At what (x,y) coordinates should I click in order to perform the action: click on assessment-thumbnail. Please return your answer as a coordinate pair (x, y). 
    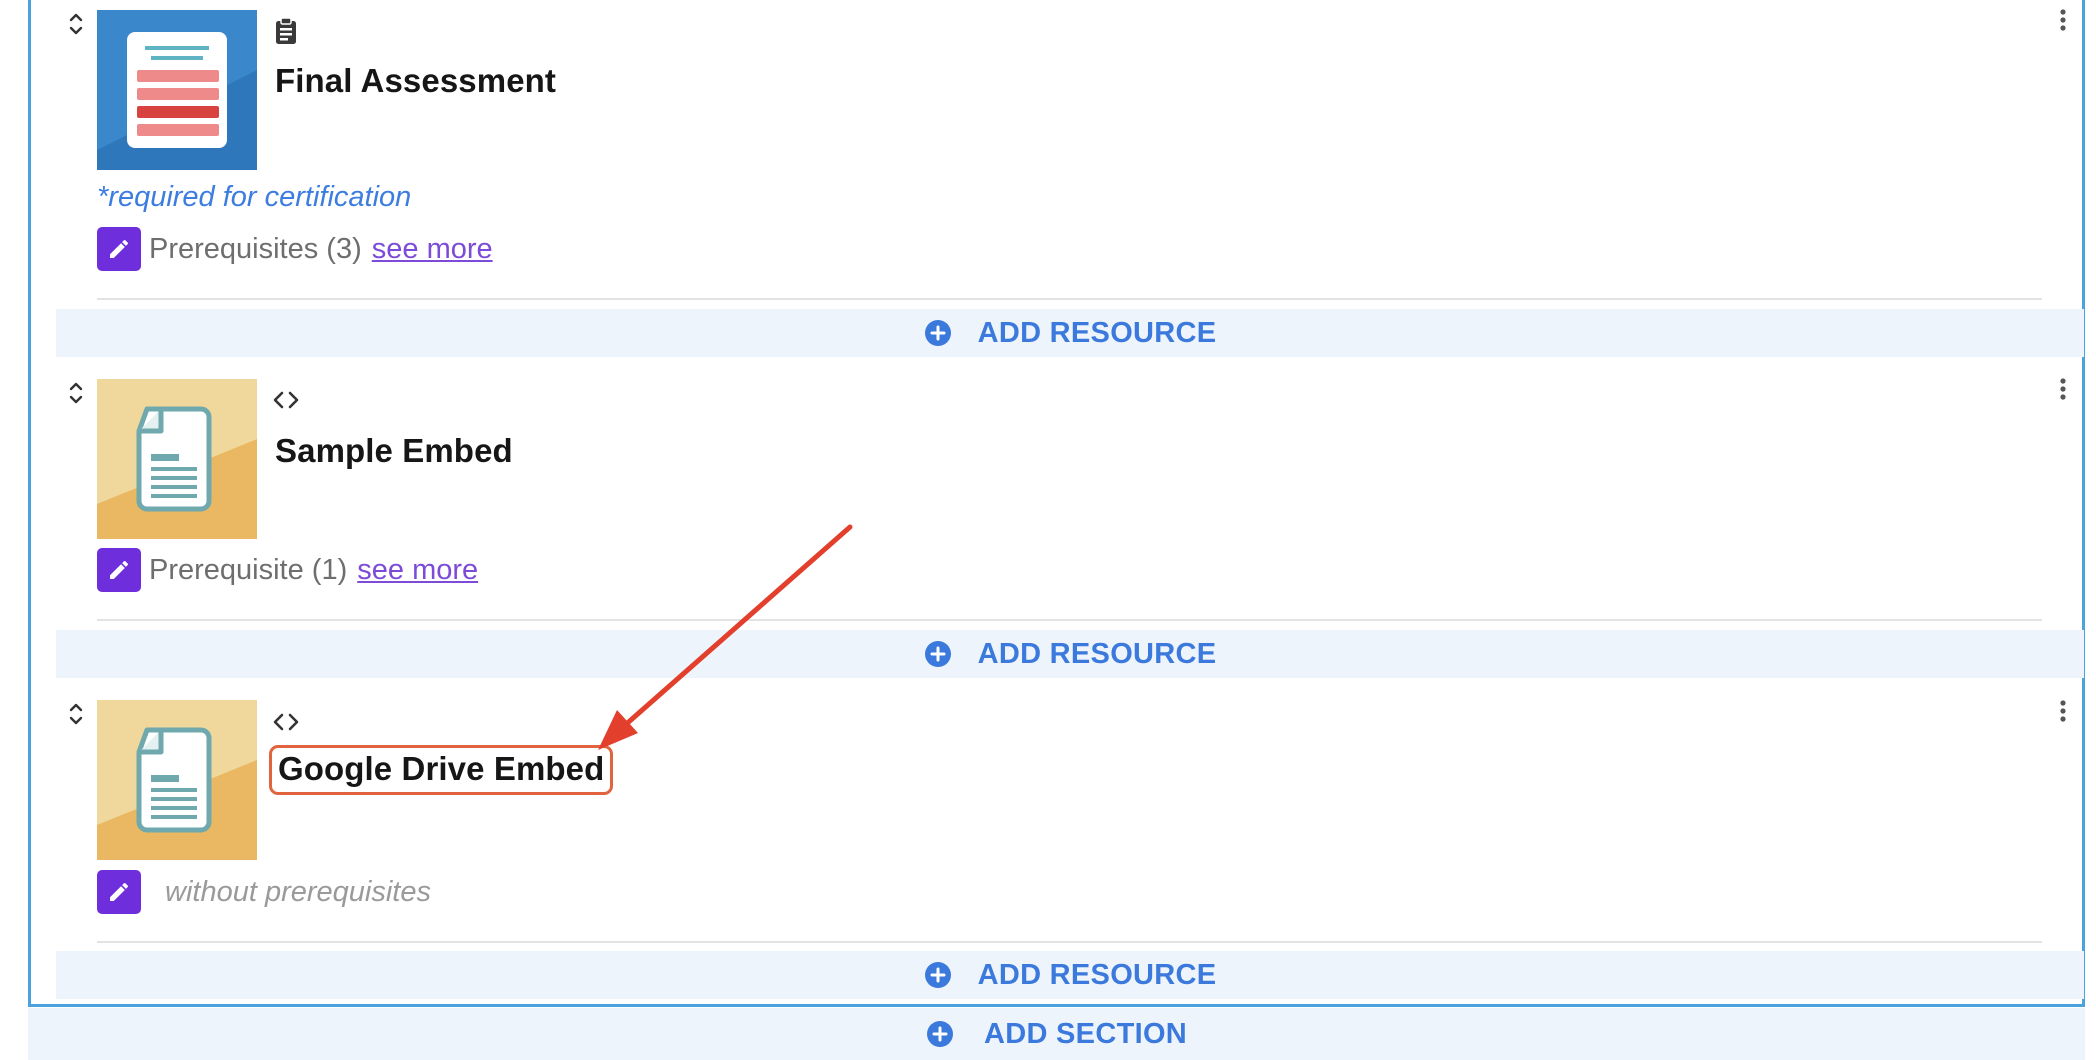
    Looking at the image, I should click on (177, 90).